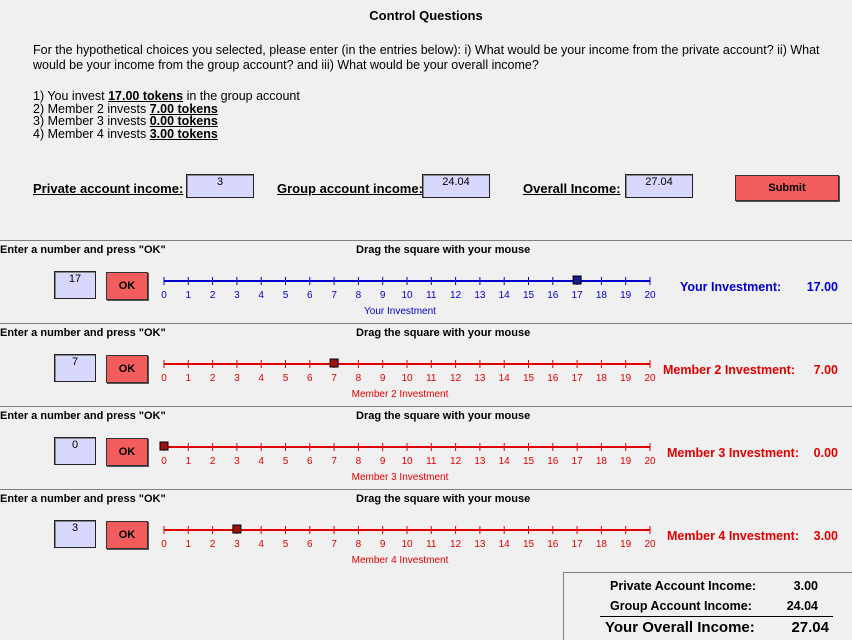  What do you see at coordinates (825, 370) in the screenshot?
I see `investment-value: 7.00` at bounding box center [825, 370].